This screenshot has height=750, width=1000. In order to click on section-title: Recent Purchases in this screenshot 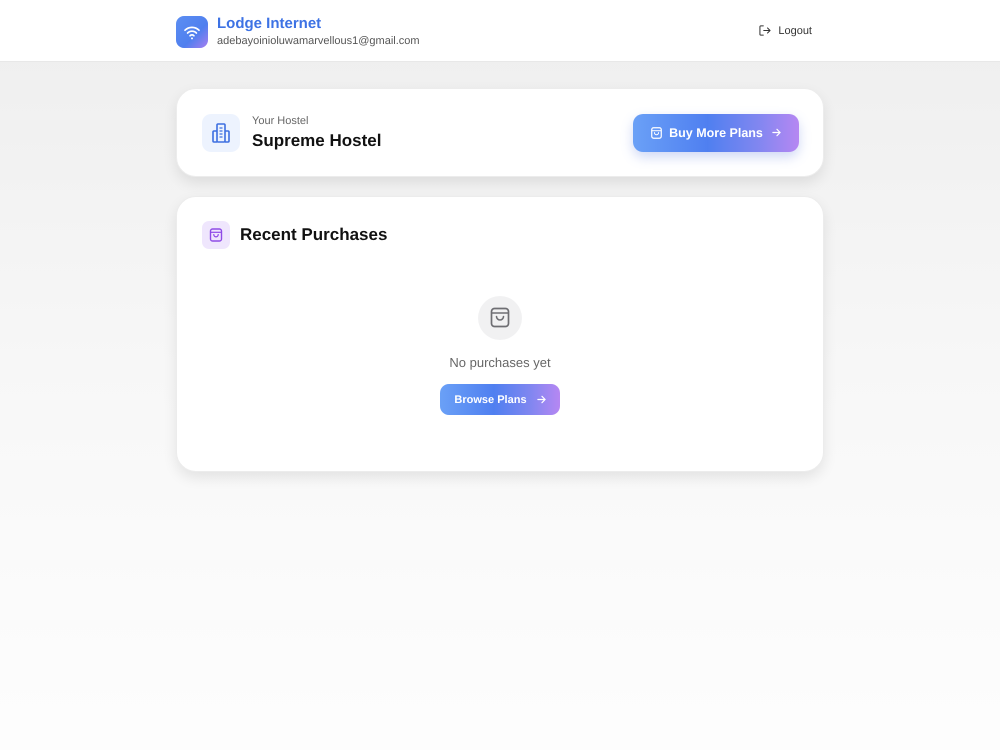, I will do `click(314, 235)`.